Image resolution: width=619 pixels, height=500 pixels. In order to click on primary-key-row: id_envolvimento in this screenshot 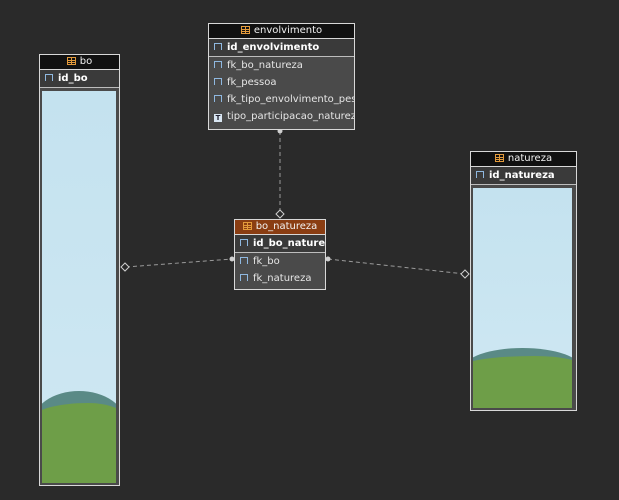, I will do `click(281, 48)`.